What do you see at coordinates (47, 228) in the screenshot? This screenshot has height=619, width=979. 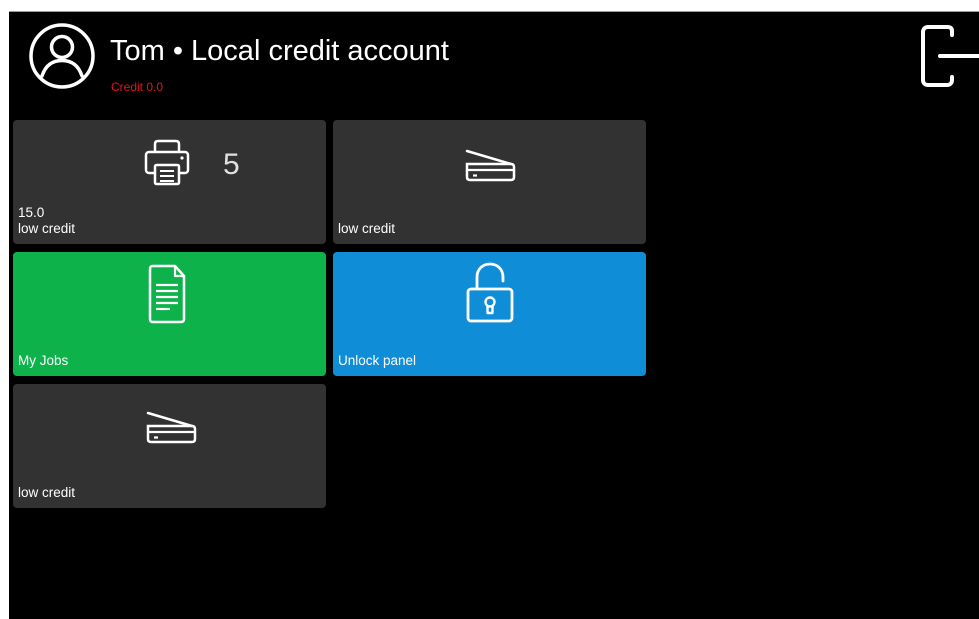 I see `print-status: low credit` at bounding box center [47, 228].